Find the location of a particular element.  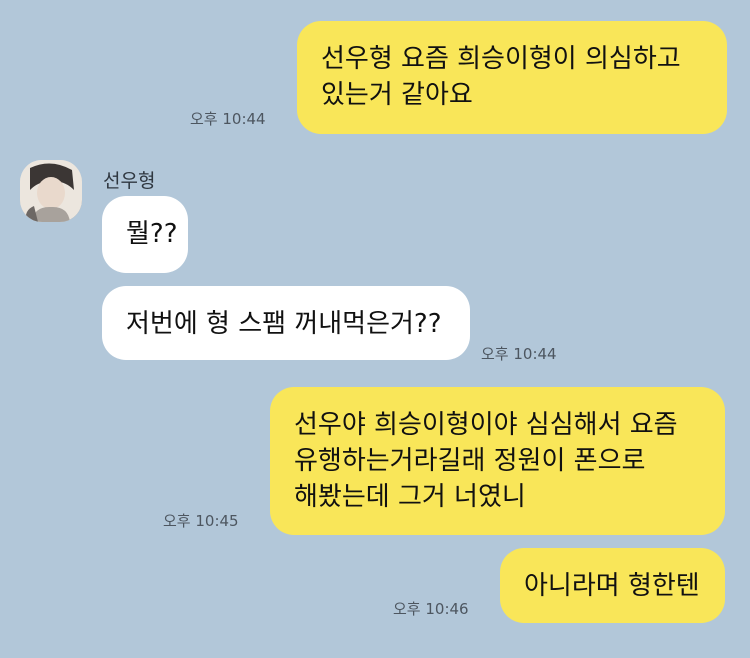

contact-avatar is located at coordinates (51, 191).